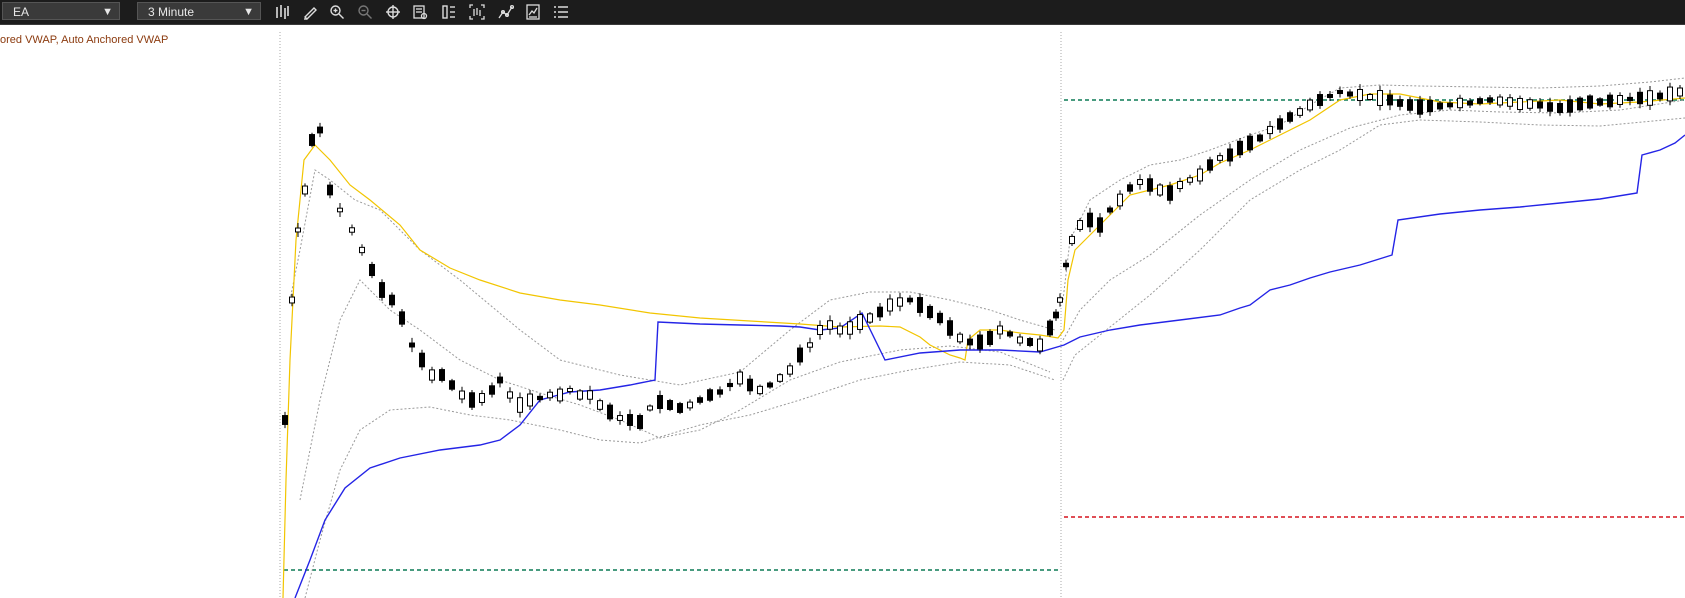 This screenshot has width=1685, height=598. What do you see at coordinates (533, 12) in the screenshot?
I see `strategy-icon` at bounding box center [533, 12].